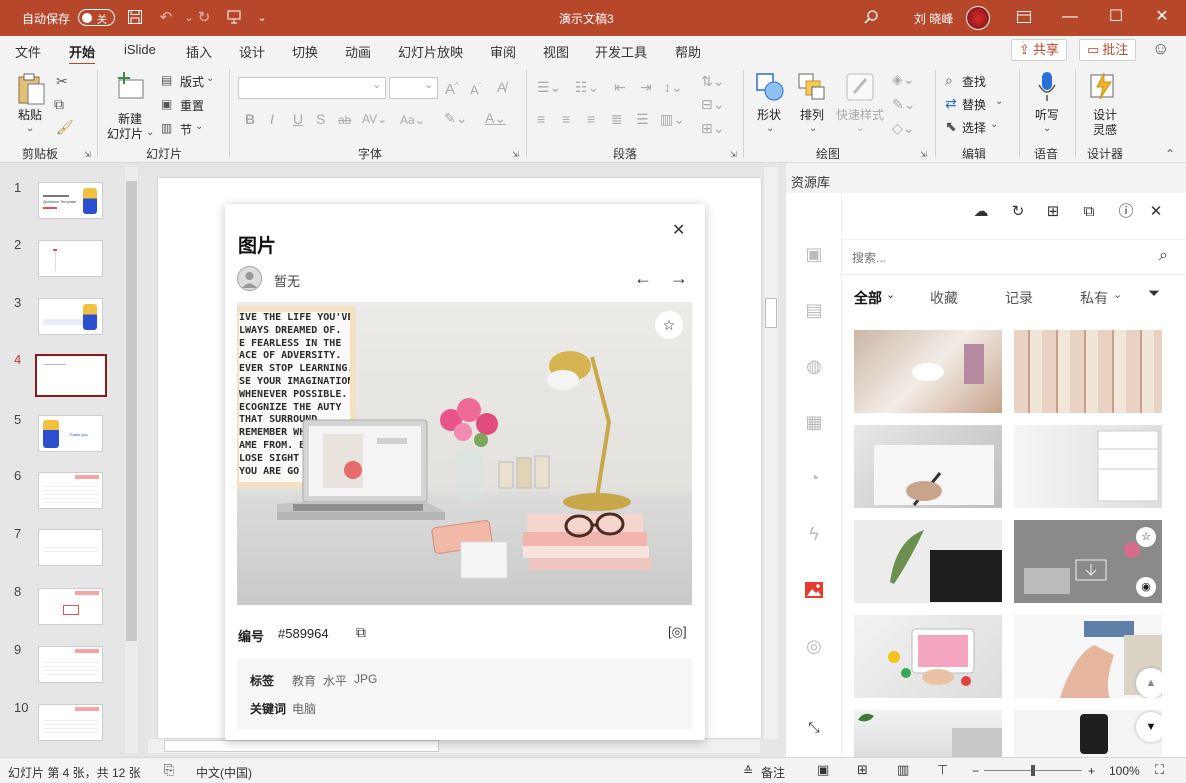  I want to click on template-category-icon: ▦, so click(814, 422).